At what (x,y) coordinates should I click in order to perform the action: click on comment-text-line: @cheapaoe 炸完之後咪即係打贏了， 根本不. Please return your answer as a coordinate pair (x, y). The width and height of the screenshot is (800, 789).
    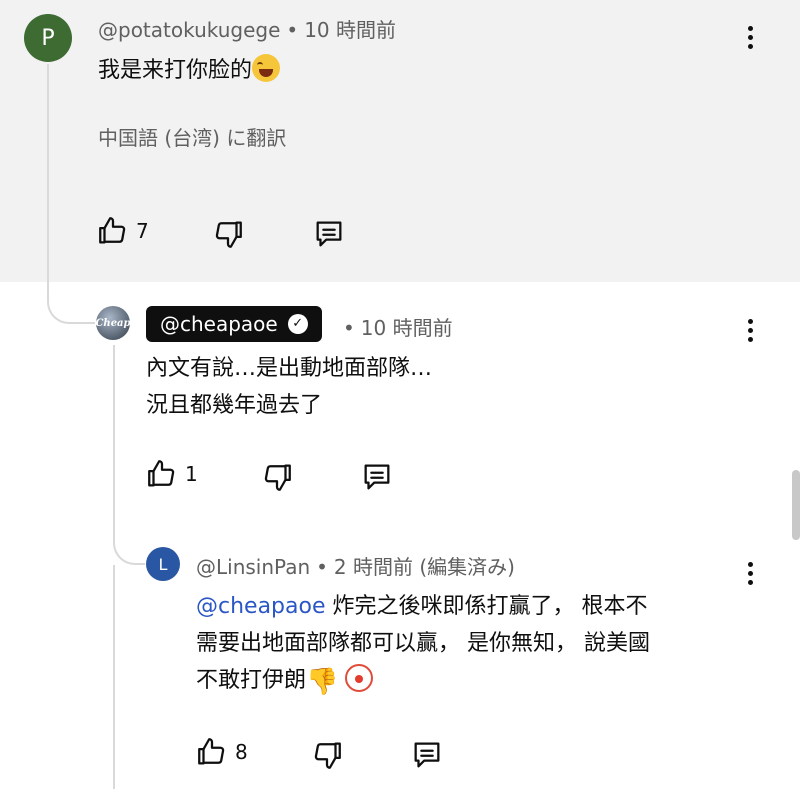
    Looking at the image, I should click on (476, 606).